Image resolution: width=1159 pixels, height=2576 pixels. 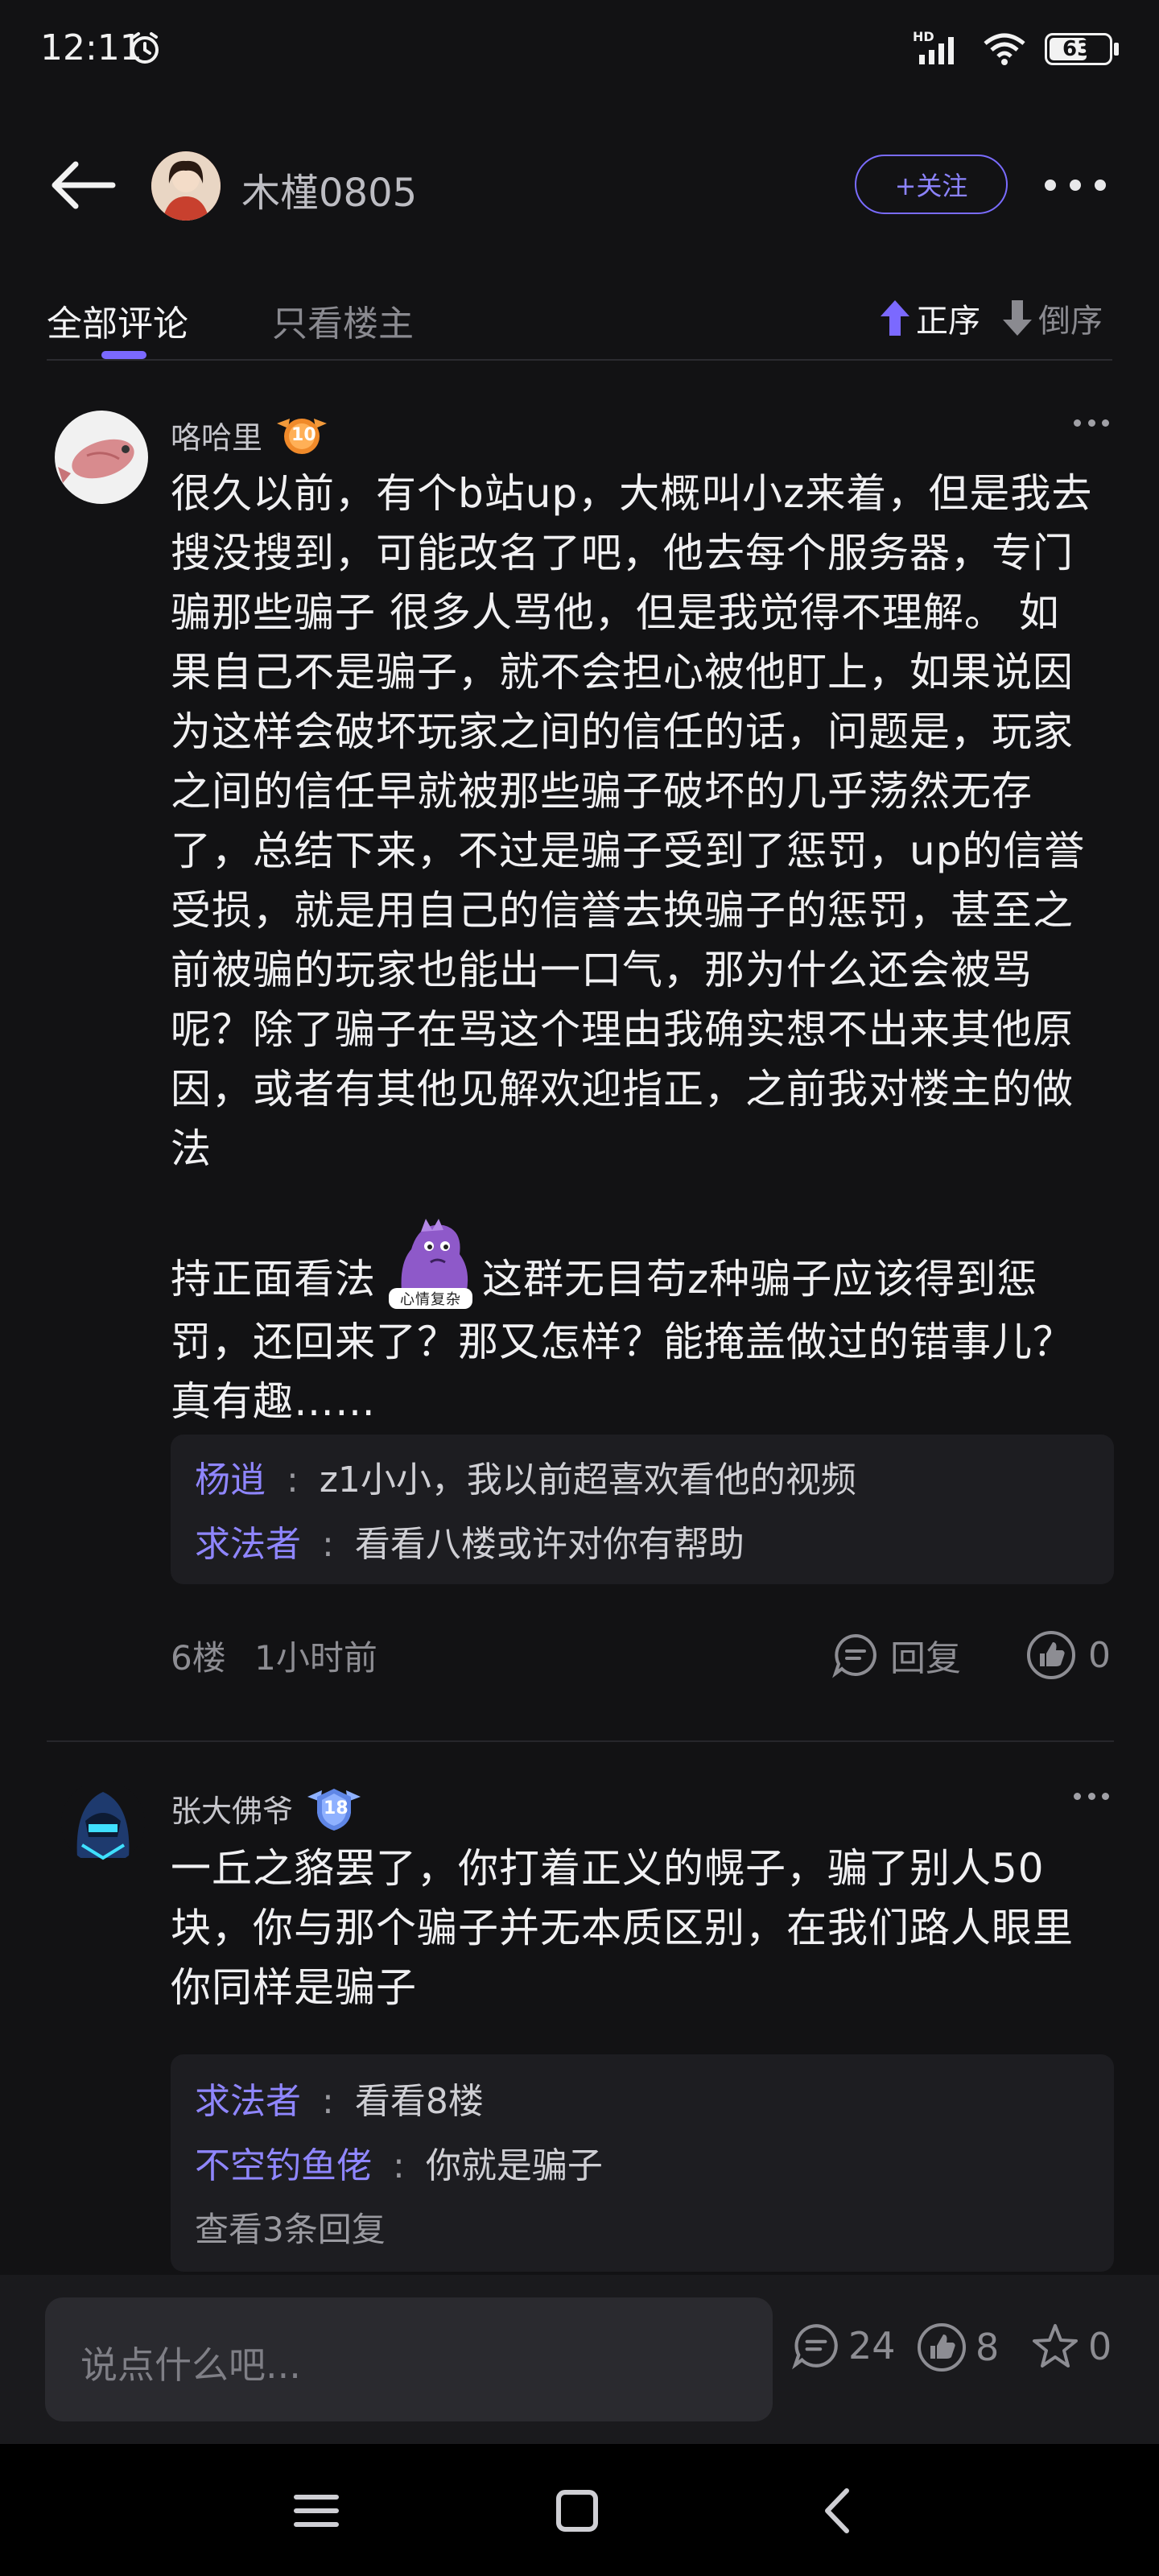 I want to click on commenter-info: 咯哈里 10, so click(x=251, y=434).